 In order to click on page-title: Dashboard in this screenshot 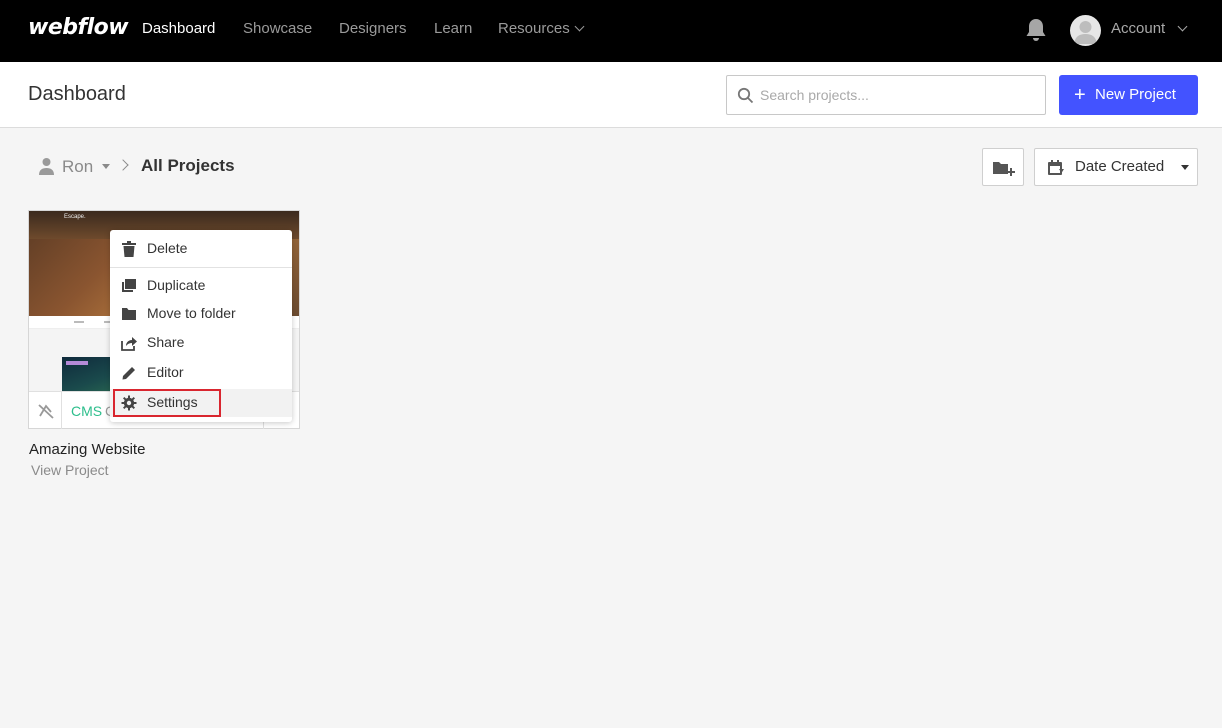, I will do `click(77, 94)`.